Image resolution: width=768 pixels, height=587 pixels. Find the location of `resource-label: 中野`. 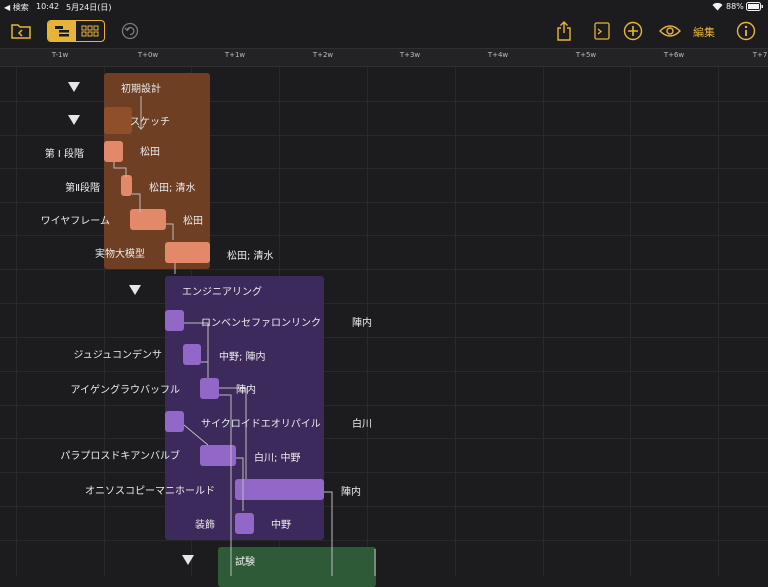

resource-label: 中野 is located at coordinates (281, 525).